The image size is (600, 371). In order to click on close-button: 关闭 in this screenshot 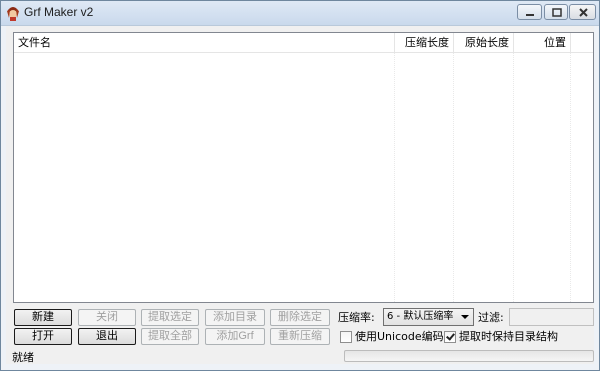, I will do `click(107, 317)`.